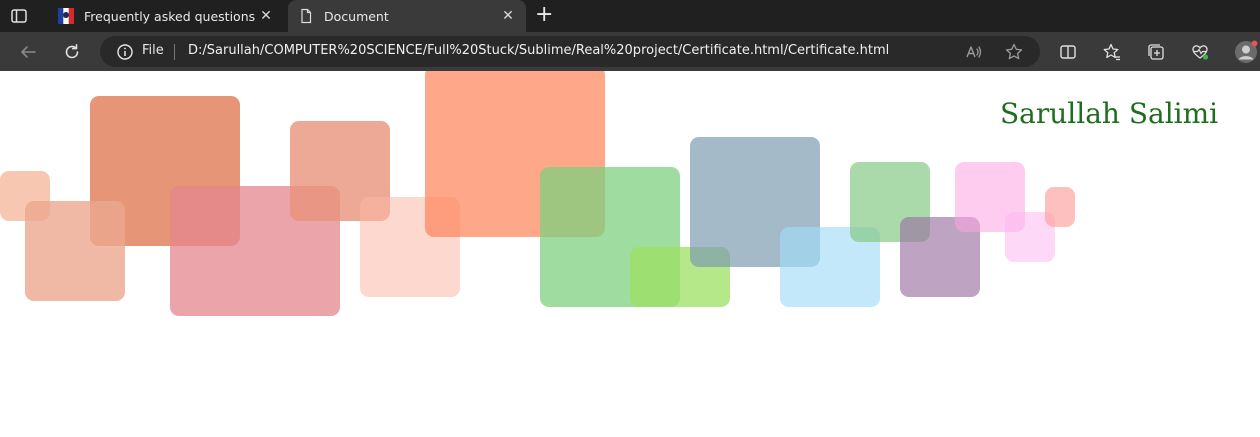 This screenshot has width=1260, height=437. I want to click on tab-title: Document, so click(356, 16).